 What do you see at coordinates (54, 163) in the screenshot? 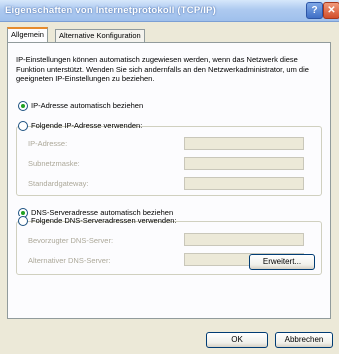
I see `subnet-mask-label: Subnetzmaske:` at bounding box center [54, 163].